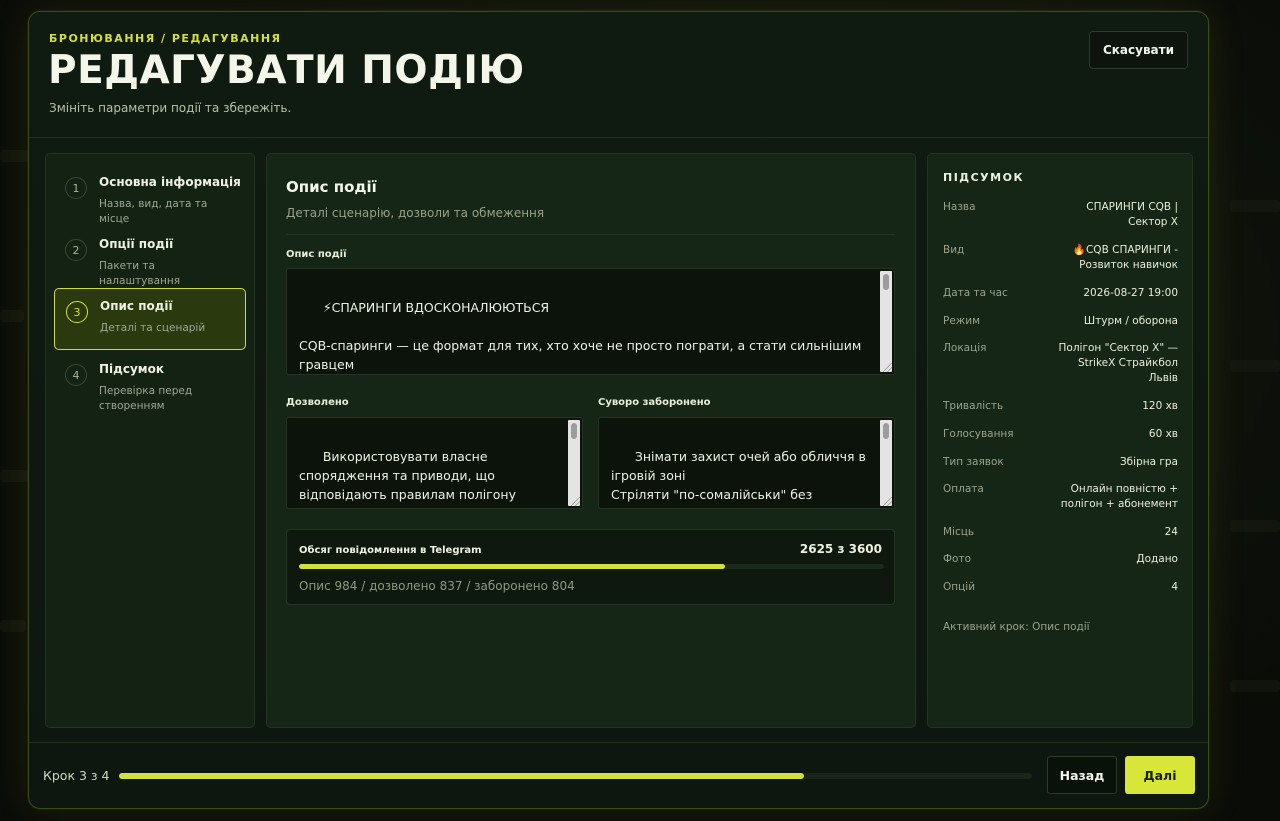 The width and height of the screenshot is (1280, 821). What do you see at coordinates (886, 463) in the screenshot?
I see `forbidden-scrollbar` at bounding box center [886, 463].